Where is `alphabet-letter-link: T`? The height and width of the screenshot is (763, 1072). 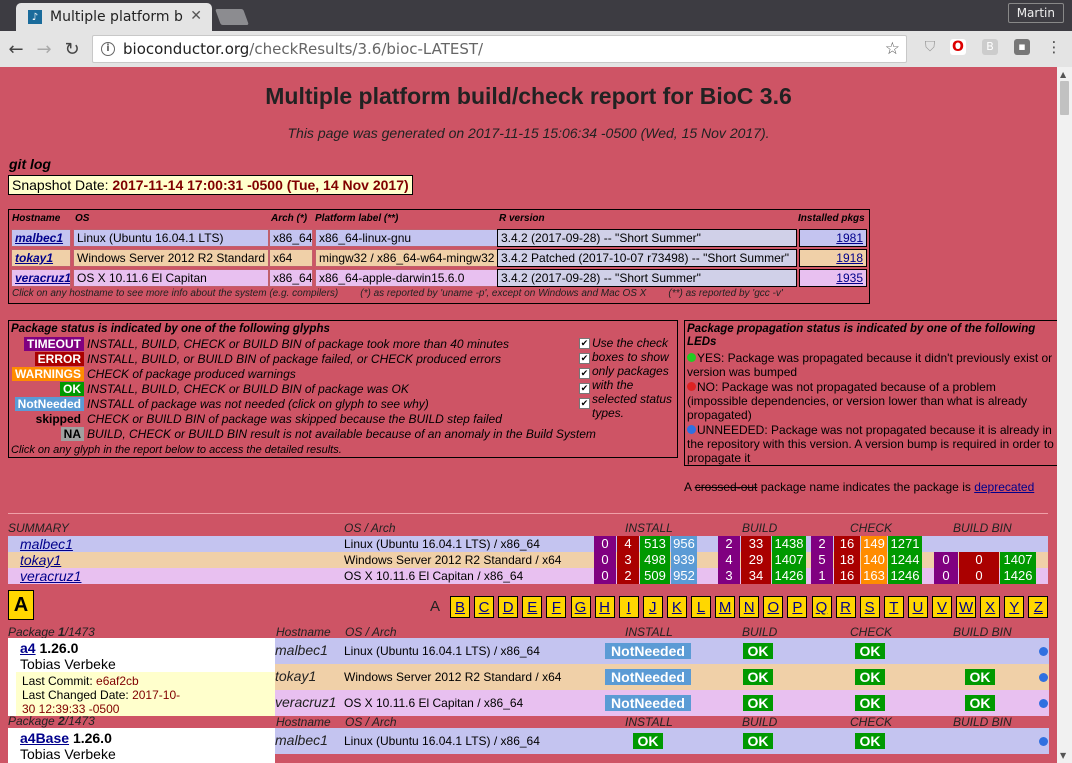 alphabet-letter-link: T is located at coordinates (893, 607).